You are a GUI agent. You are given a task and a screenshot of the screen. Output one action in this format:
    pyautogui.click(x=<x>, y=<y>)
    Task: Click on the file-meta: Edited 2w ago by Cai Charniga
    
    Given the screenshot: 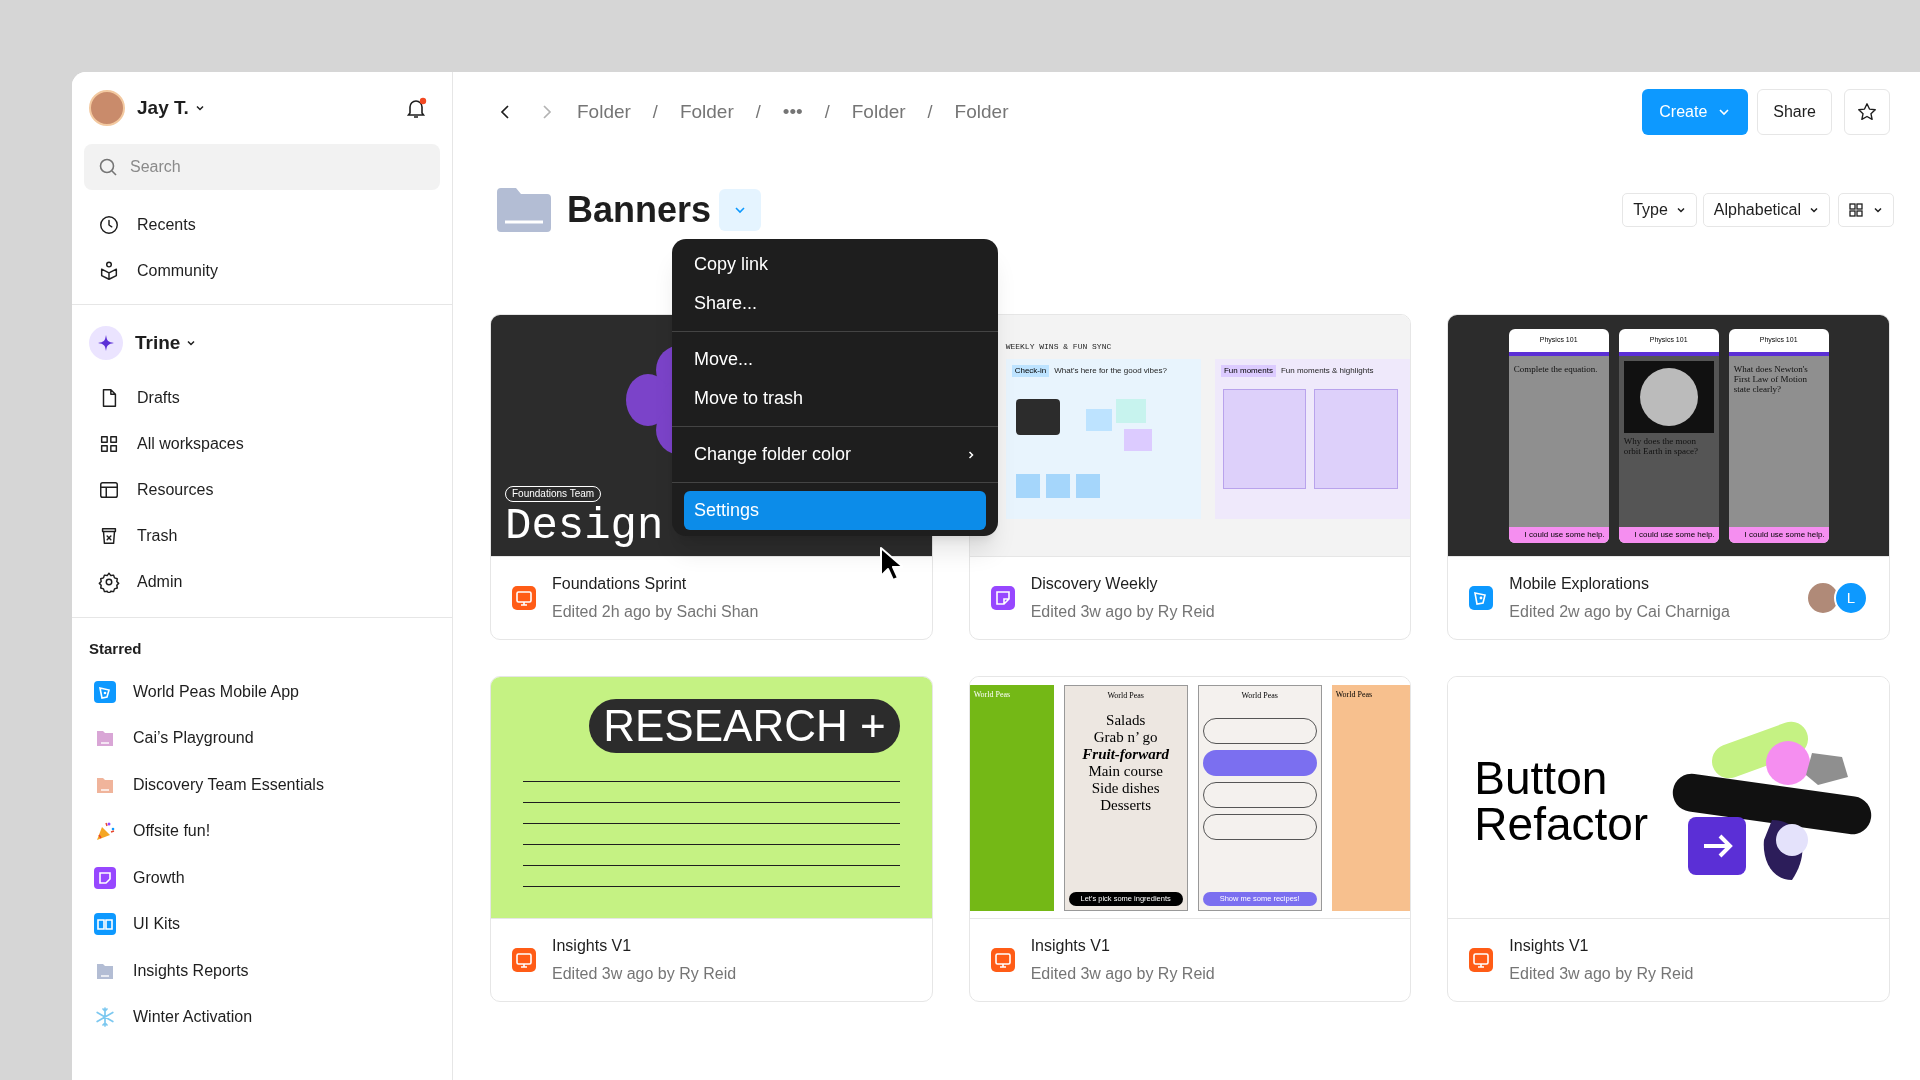 What is the action you would take?
    pyautogui.click(x=1619, y=612)
    